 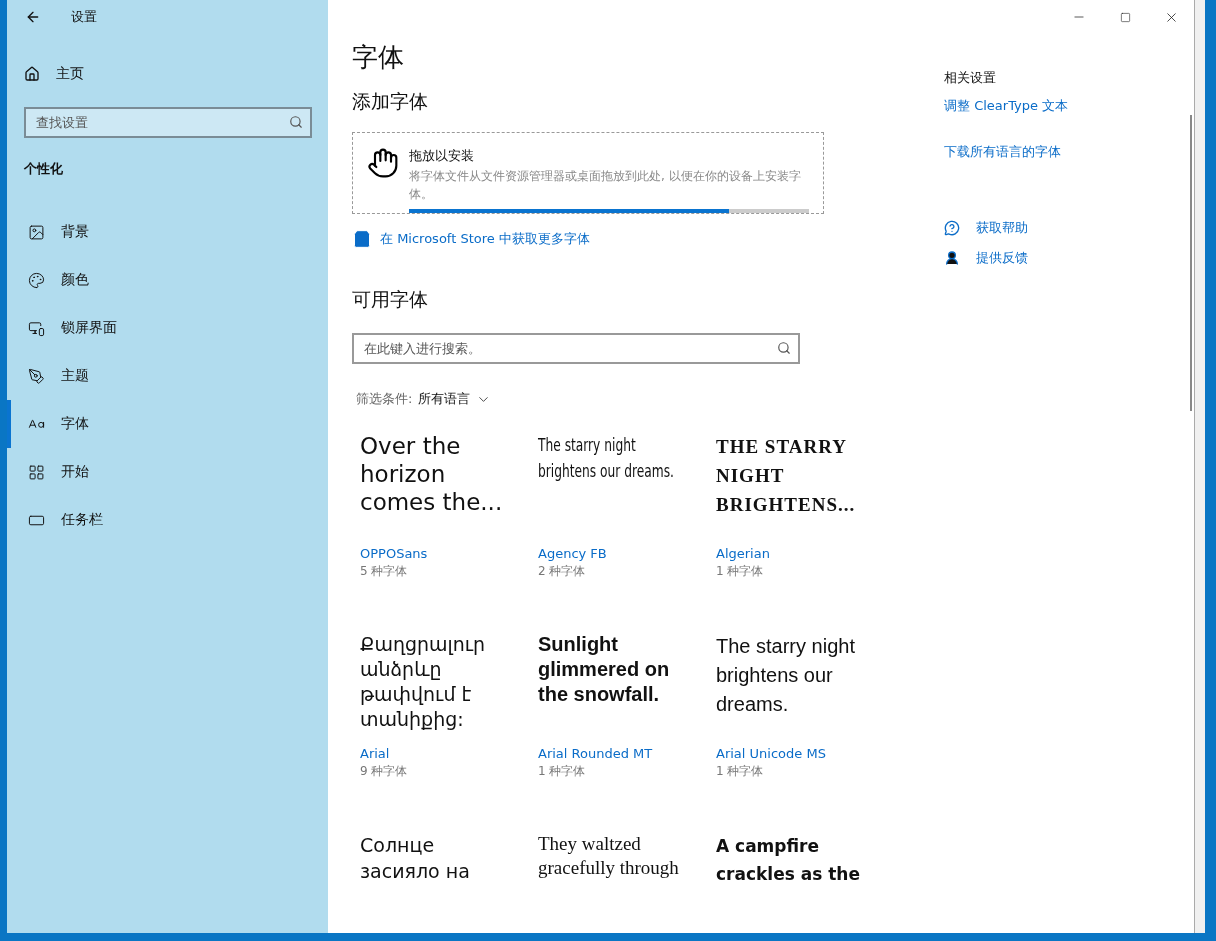 I want to click on font-count: 9 种字体, so click(x=384, y=771).